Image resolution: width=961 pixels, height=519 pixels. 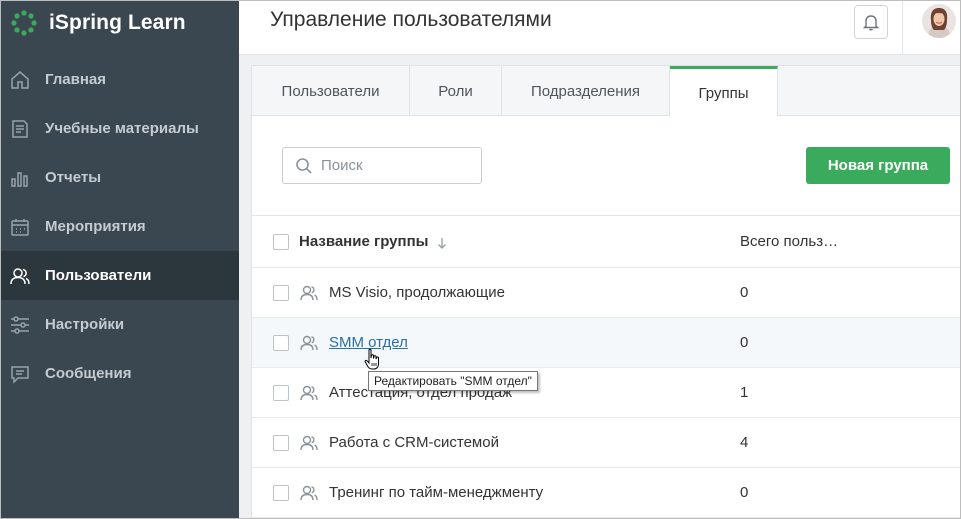 What do you see at coordinates (606, 493) in the screenshot?
I see `table-row: Тренинг по тайм-менеджменту 0` at bounding box center [606, 493].